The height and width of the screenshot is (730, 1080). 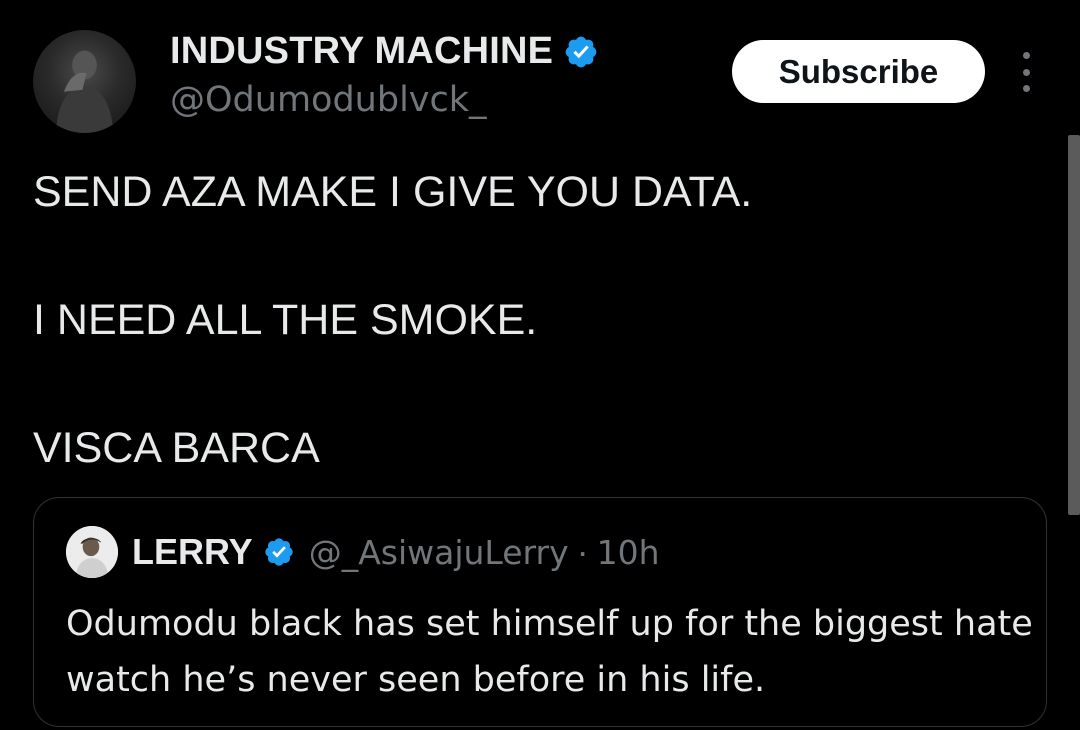 I want to click on author-handle: @Odumodublvck_, so click(x=328, y=100).